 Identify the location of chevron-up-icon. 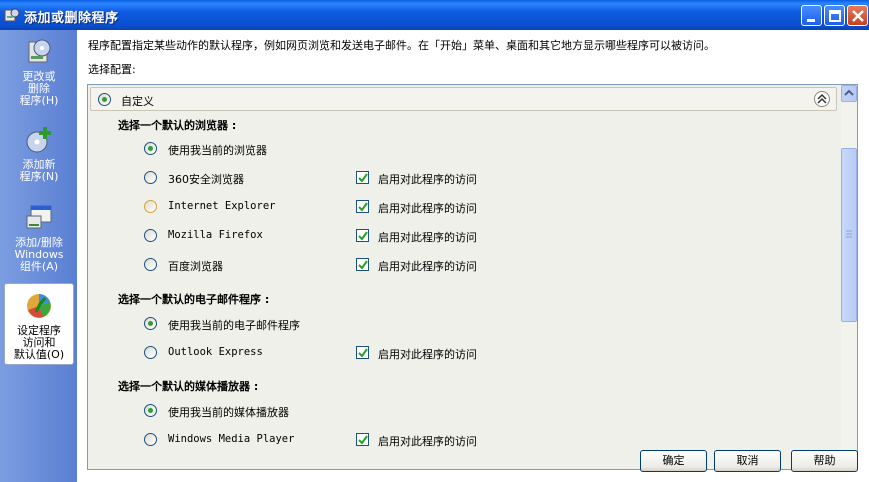
(849, 92).